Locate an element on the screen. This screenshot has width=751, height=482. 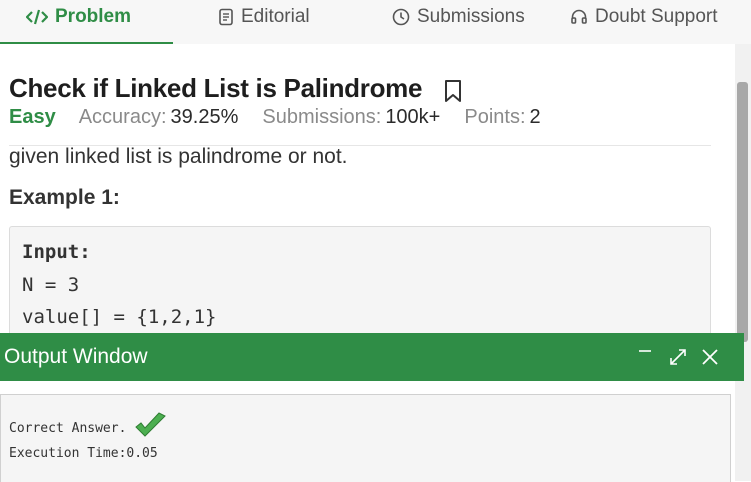
example-input-label: Input: is located at coordinates (56, 252).